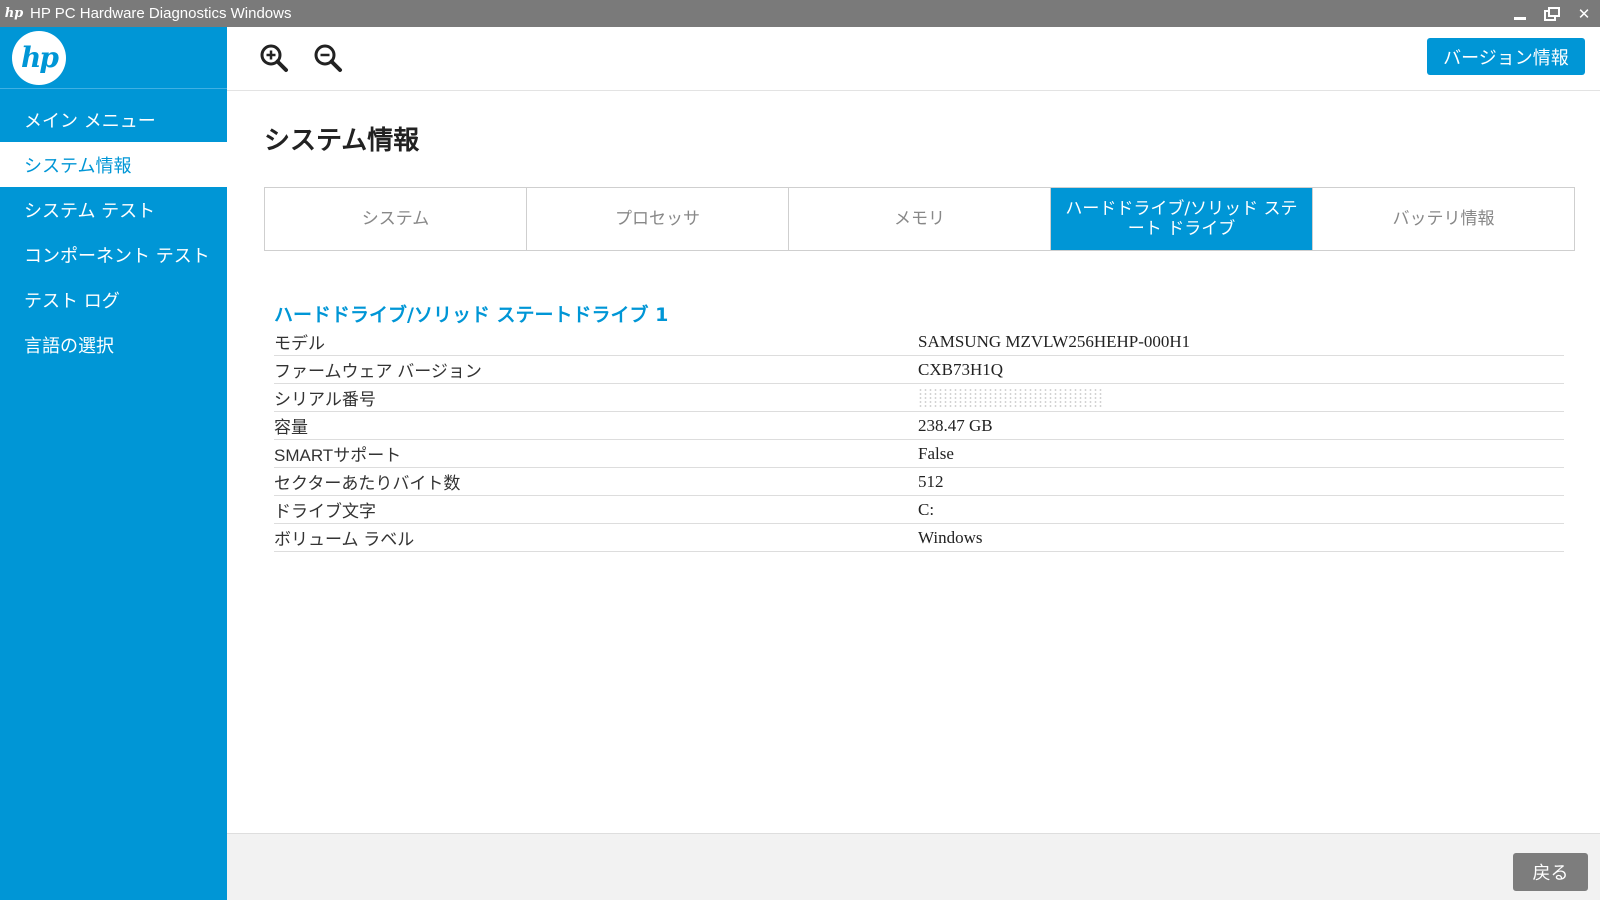 Image resolution: width=1600 pixels, height=900 pixels. What do you see at coordinates (113, 344) in the screenshot?
I see `sidebar-item-language: 言語の選択` at bounding box center [113, 344].